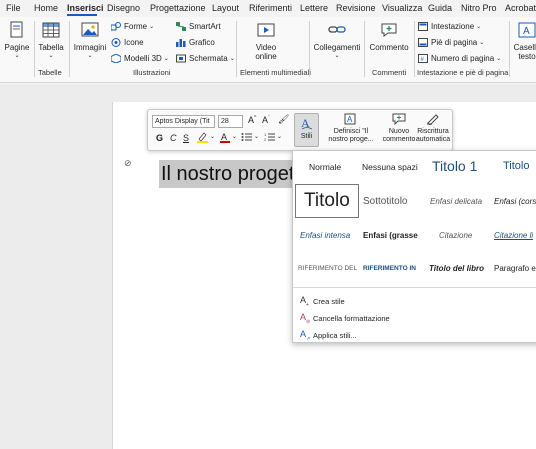  I want to click on bold-button: G, so click(159, 138).